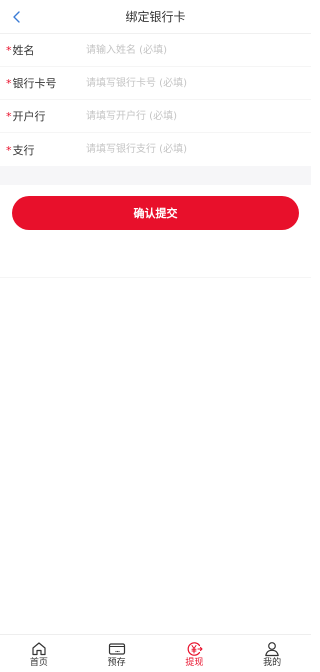 This screenshot has height=672, width=320. I want to click on tab-home: 首页, so click(39, 653).